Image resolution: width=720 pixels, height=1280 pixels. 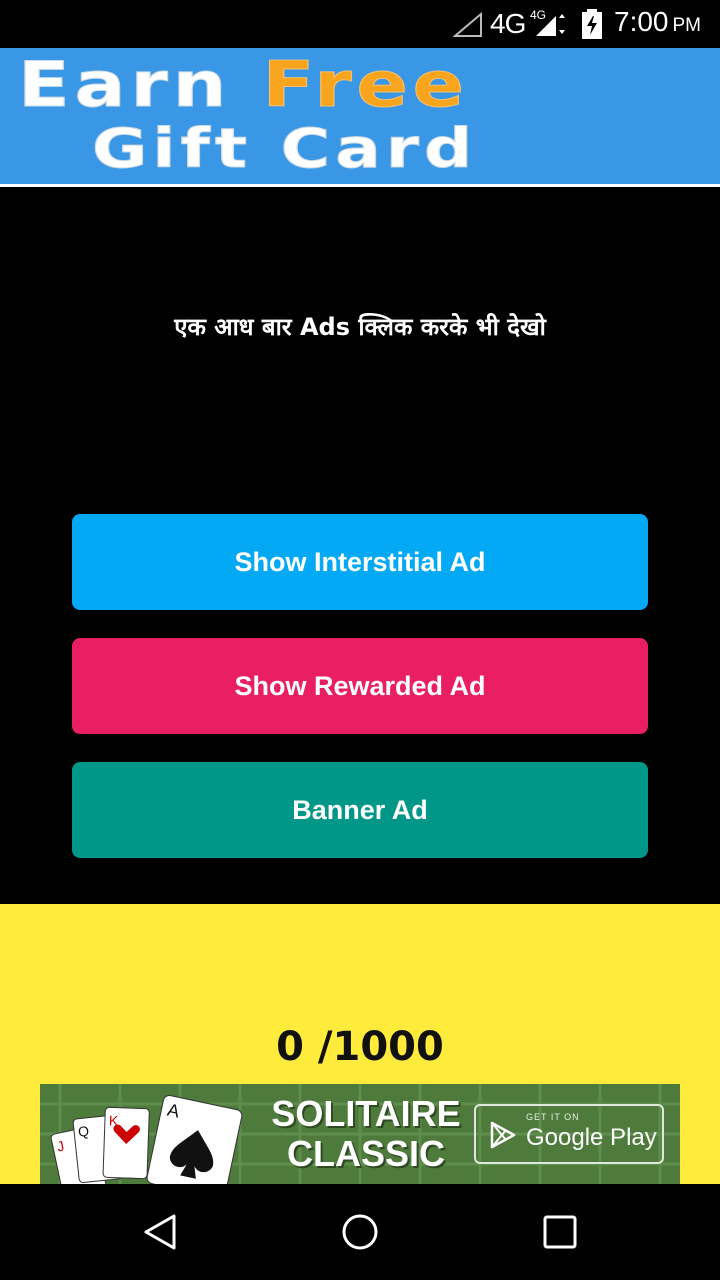 What do you see at coordinates (146, 1139) in the screenshot?
I see `playing-cards-icon: J Q K A` at bounding box center [146, 1139].